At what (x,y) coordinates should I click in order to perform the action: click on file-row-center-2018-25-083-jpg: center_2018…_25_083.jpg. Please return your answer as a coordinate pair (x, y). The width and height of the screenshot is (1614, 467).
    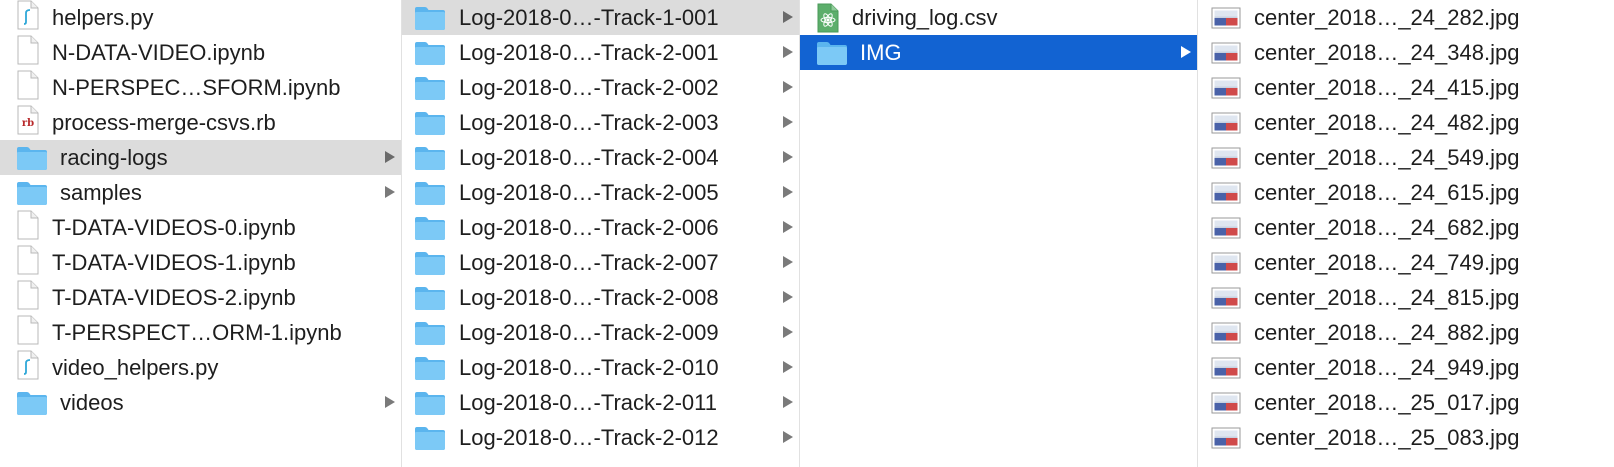
    Looking at the image, I should click on (1406, 437).